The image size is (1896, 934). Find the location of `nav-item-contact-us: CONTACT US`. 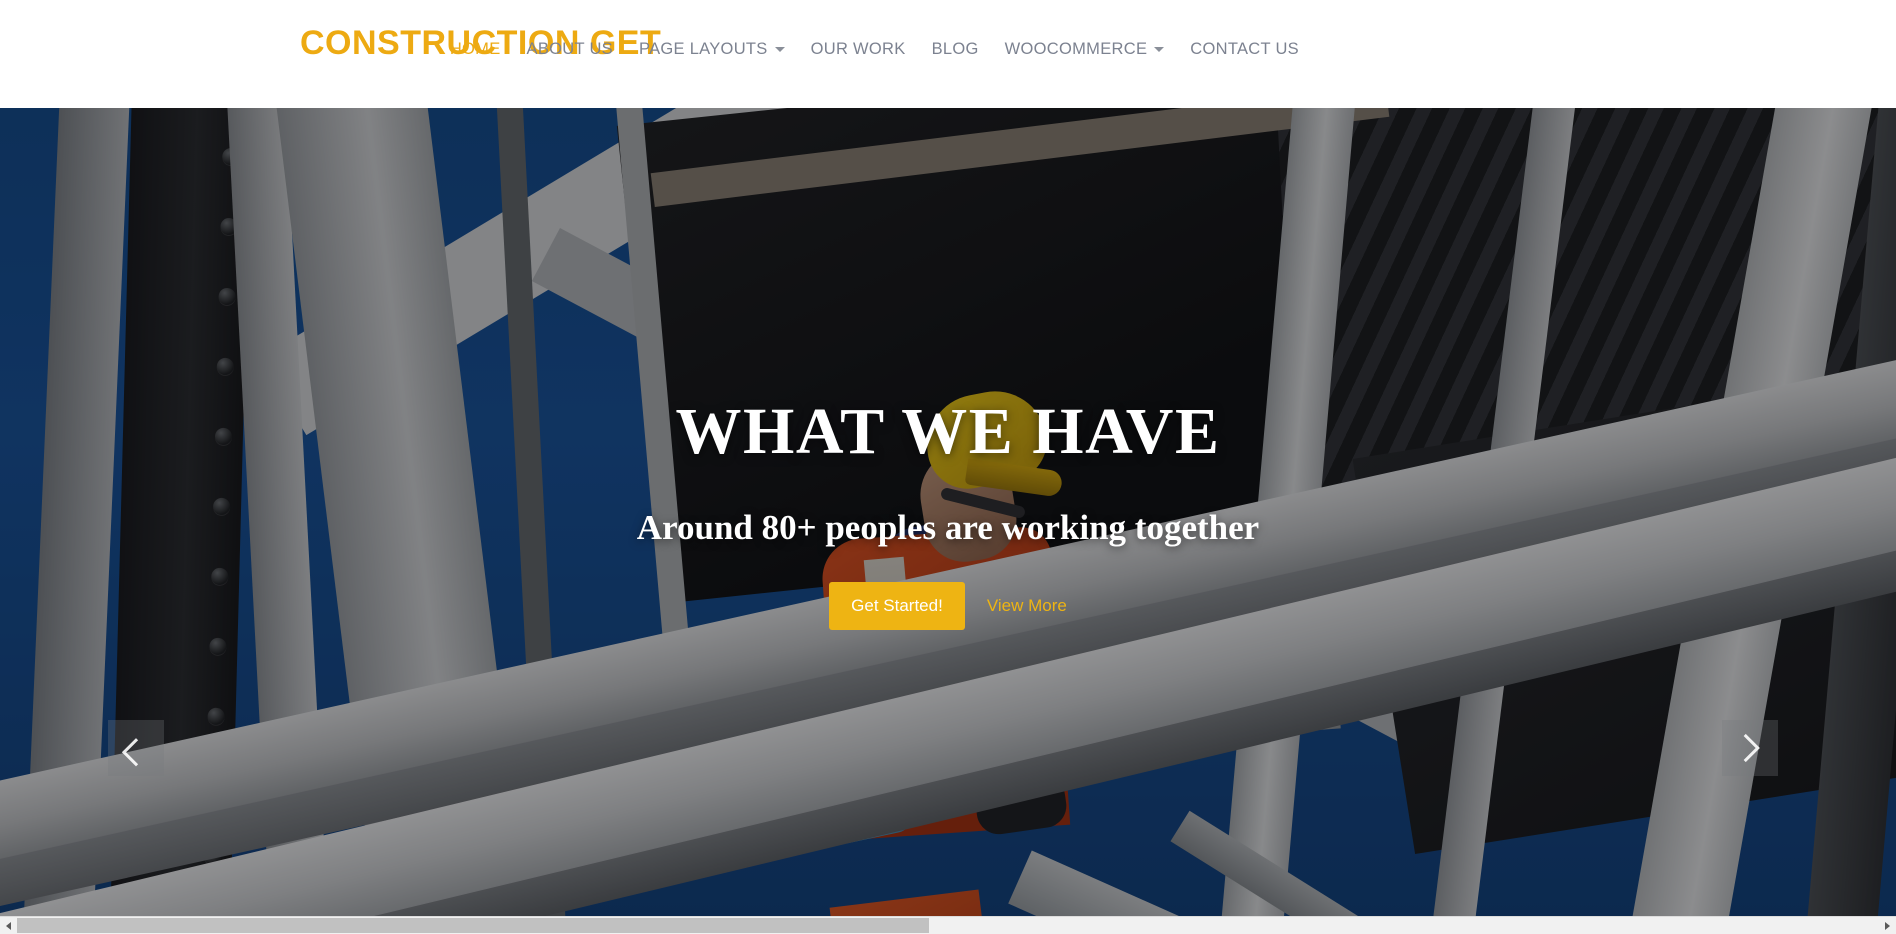

nav-item-contact-us: CONTACT US is located at coordinates (1244, 49).